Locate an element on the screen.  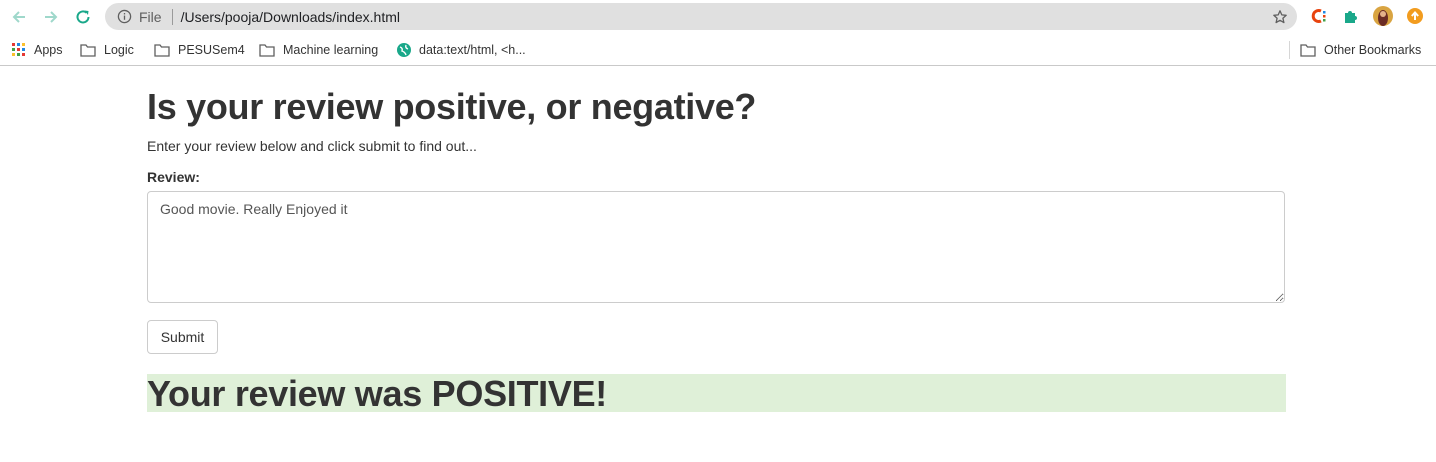
bookmarks-divider is located at coordinates (1289, 50).